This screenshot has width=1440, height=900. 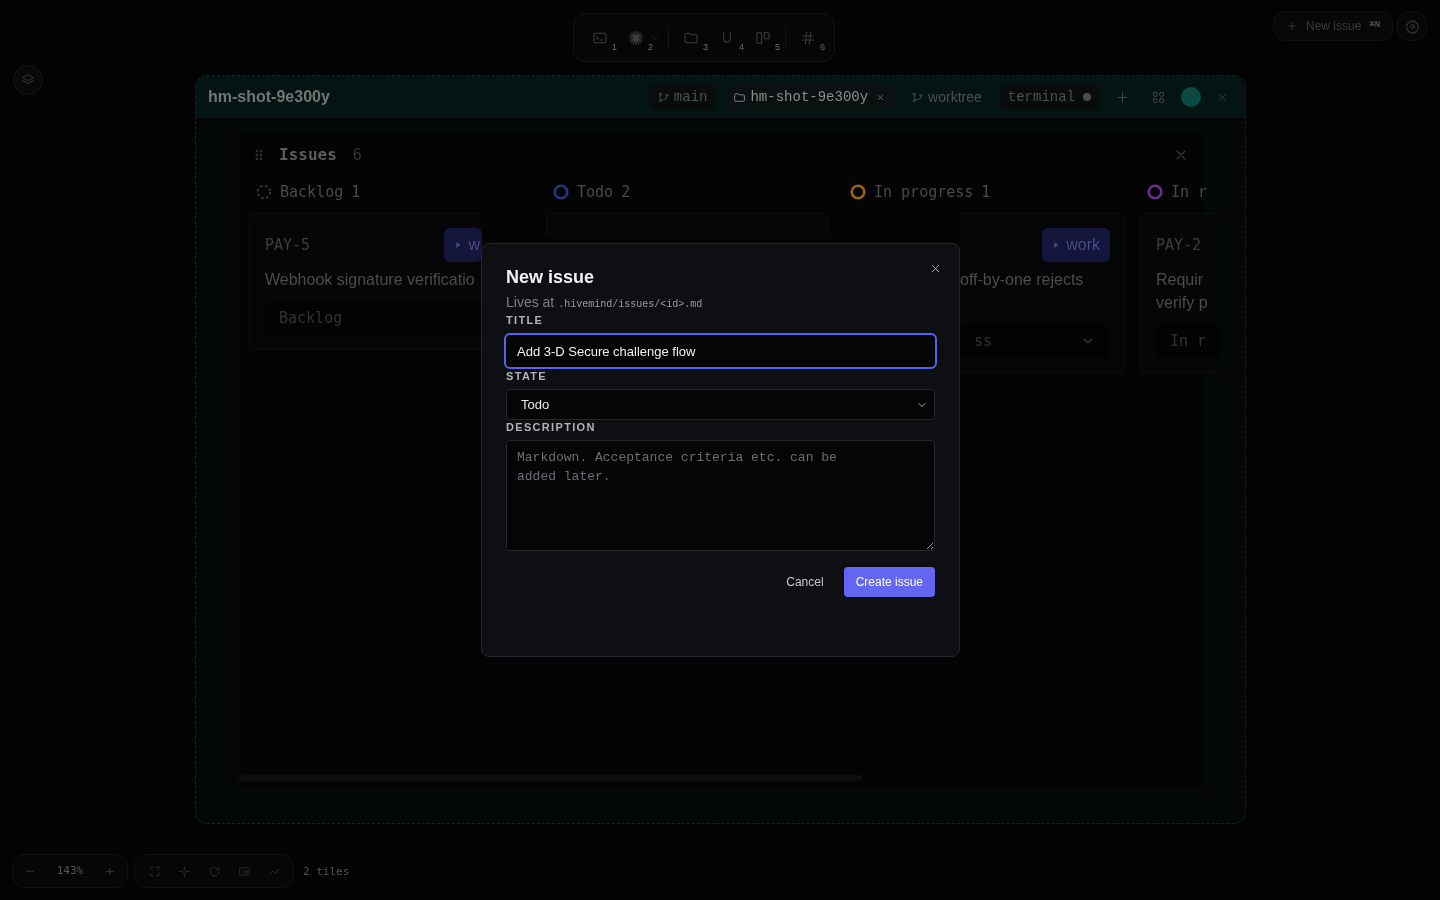 What do you see at coordinates (705, 47) in the screenshot?
I see `shortcut-number: 3` at bounding box center [705, 47].